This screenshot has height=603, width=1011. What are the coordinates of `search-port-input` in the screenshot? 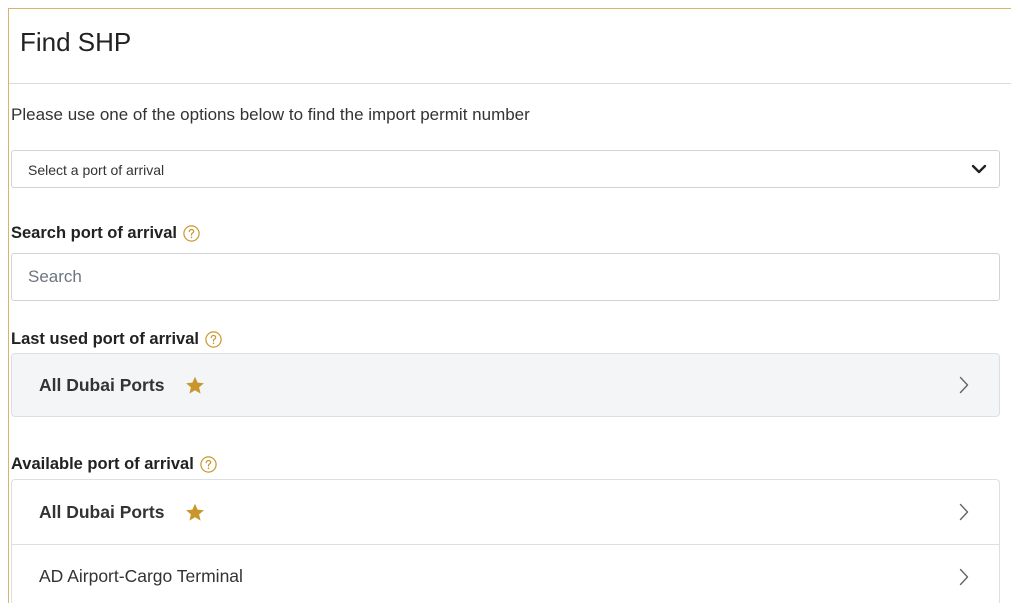 It's located at (505, 277).